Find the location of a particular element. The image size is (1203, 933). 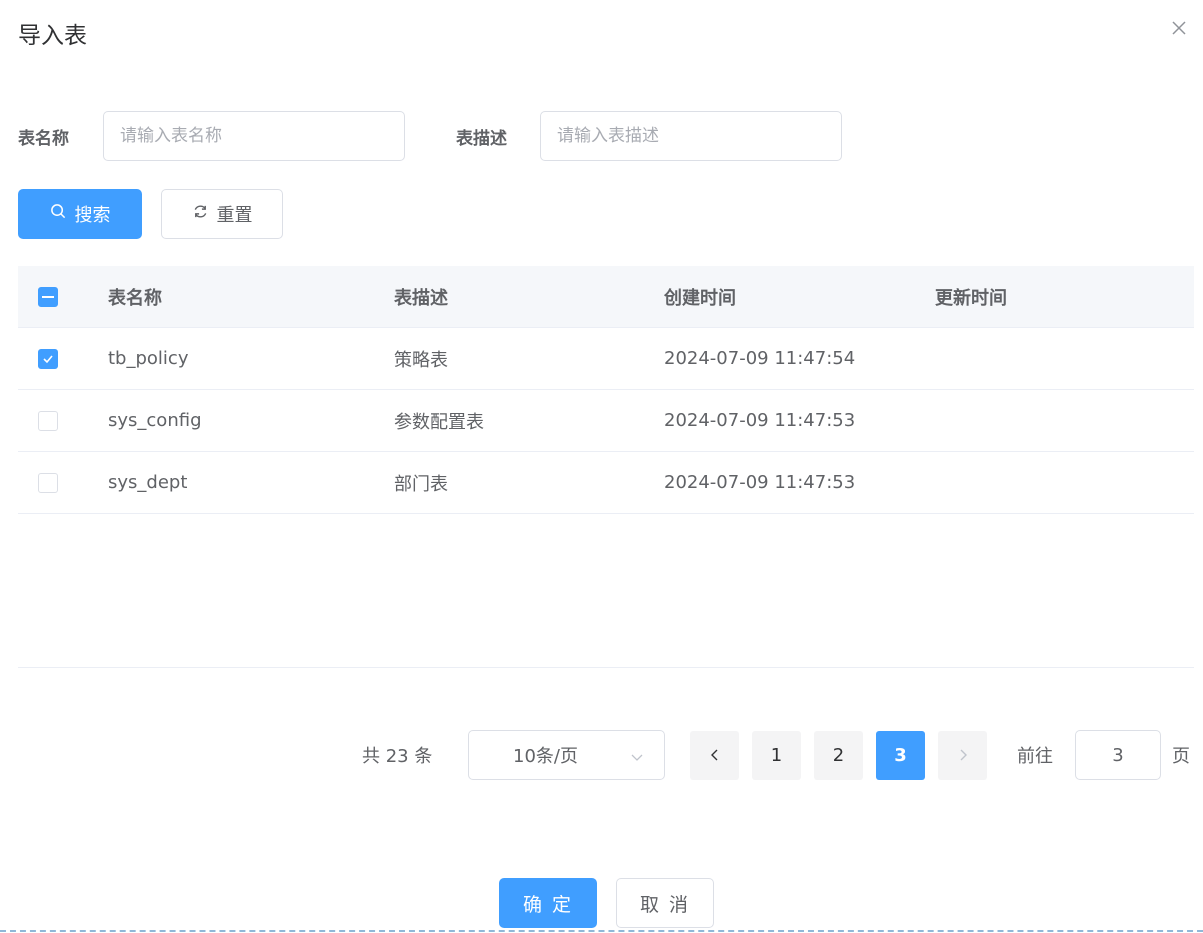

pagination-total: 共 23 条 is located at coordinates (397, 756).